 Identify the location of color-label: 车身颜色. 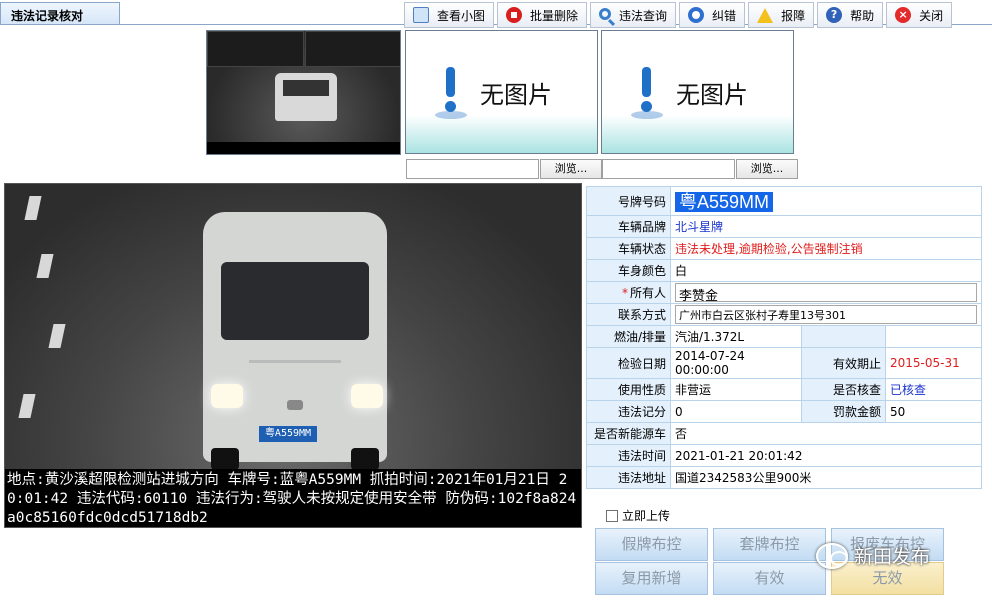
(628, 270).